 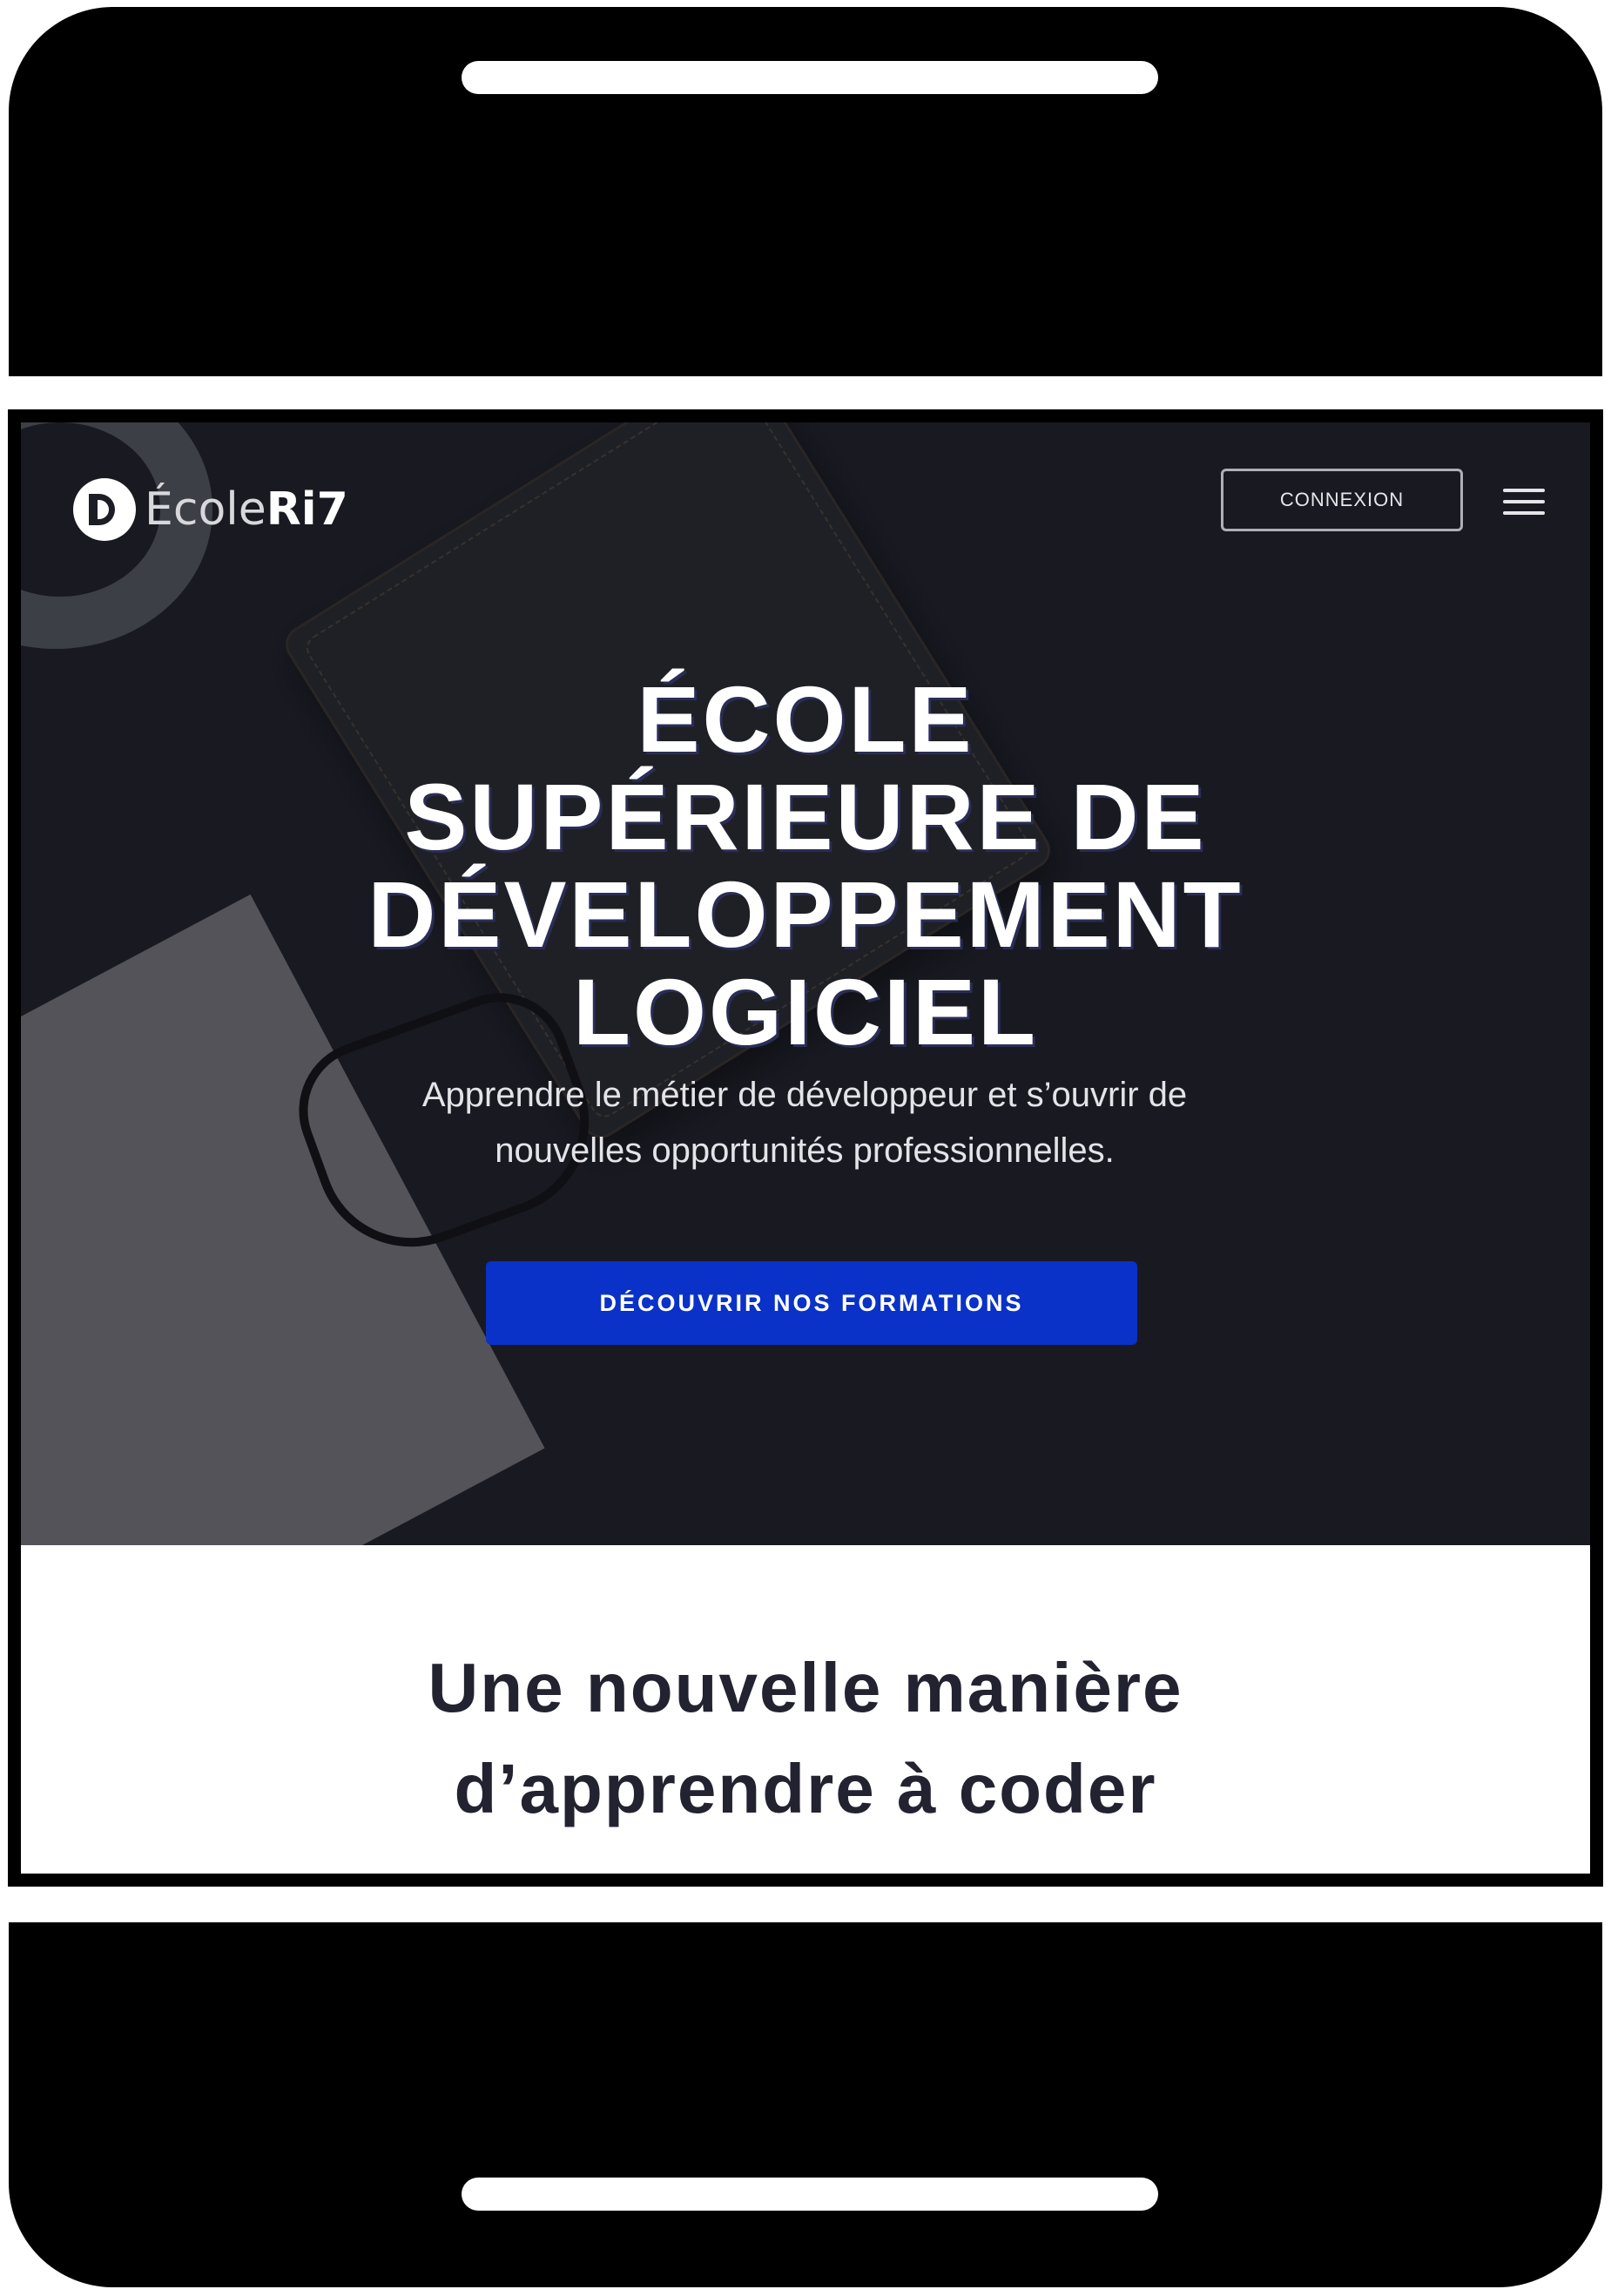 I want to click on site-logo: ÉcoleRi7, so click(x=210, y=509).